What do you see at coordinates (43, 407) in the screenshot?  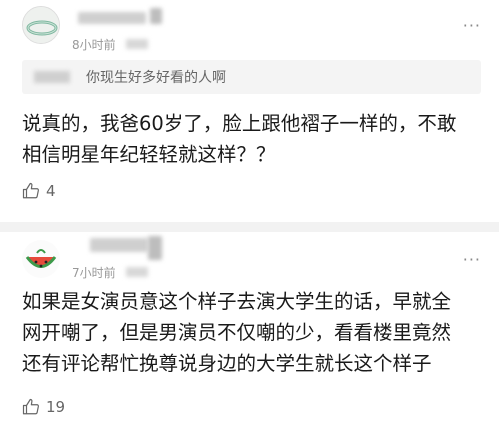 I see `like-button: 19` at bounding box center [43, 407].